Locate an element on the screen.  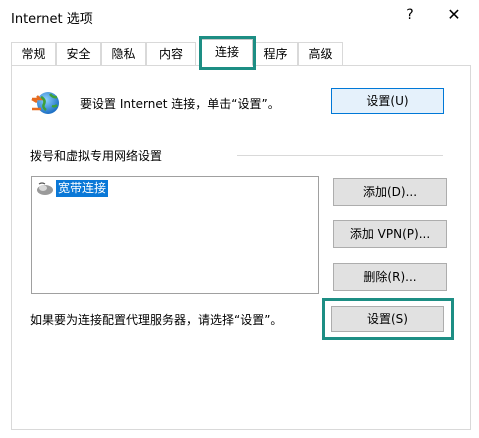
tab-general: 常规 is located at coordinates (33, 53).